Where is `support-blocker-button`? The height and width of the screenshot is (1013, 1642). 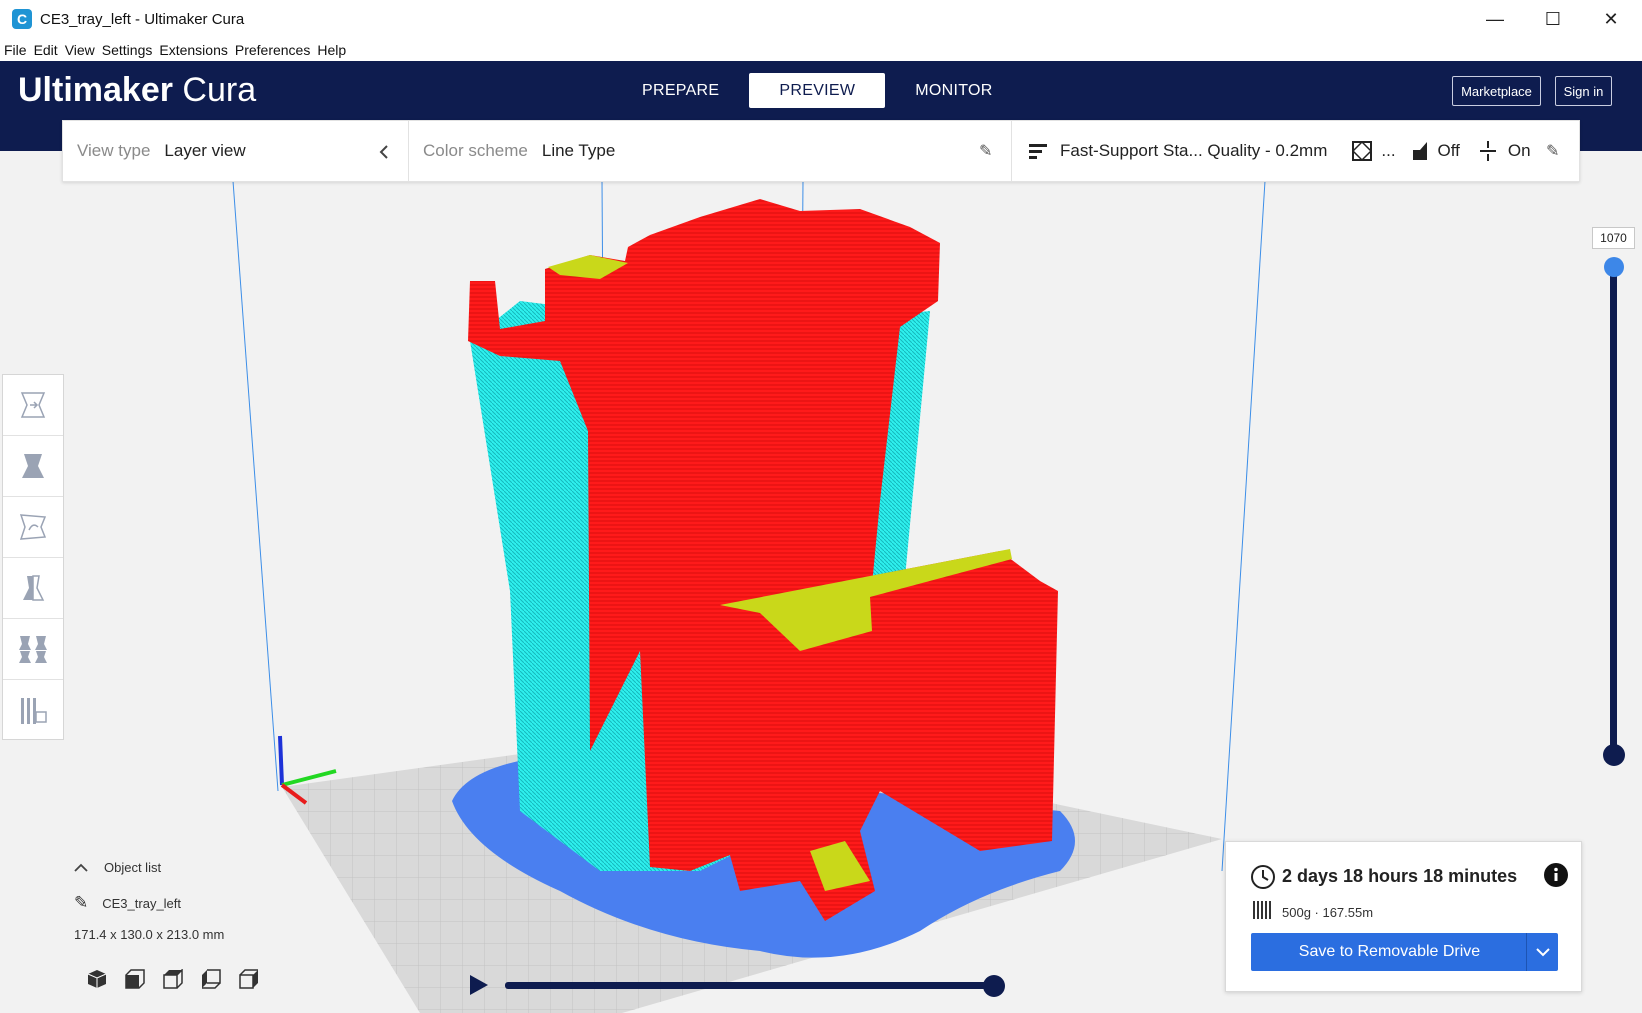
support-blocker-button is located at coordinates (33, 710).